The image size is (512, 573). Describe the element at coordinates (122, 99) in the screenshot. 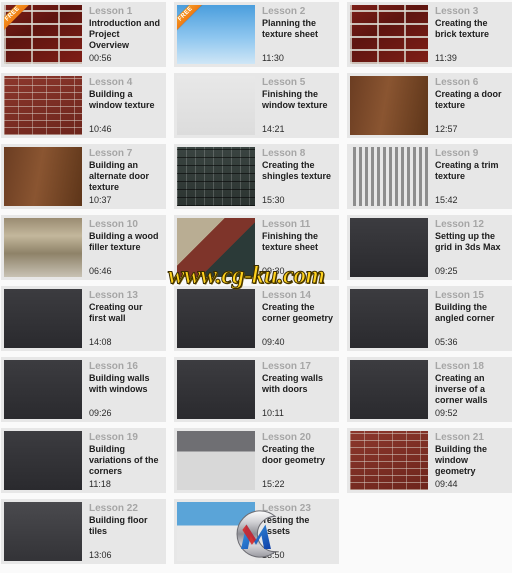

I see `lesson-title: Building a window texture` at that location.